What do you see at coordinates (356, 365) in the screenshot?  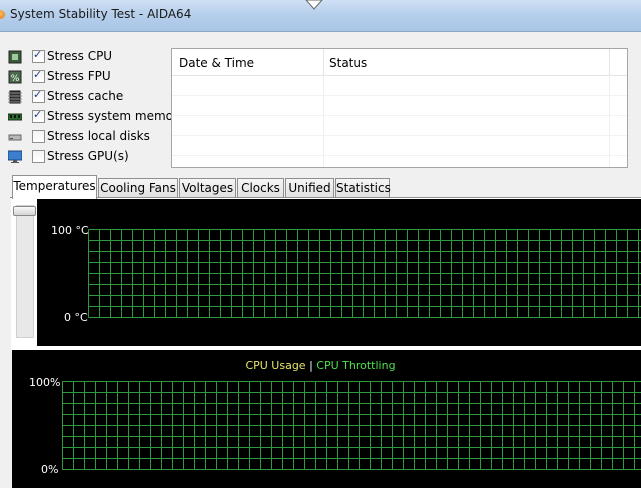 I see `legend-cpu-throttling: CPU Throttling` at bounding box center [356, 365].